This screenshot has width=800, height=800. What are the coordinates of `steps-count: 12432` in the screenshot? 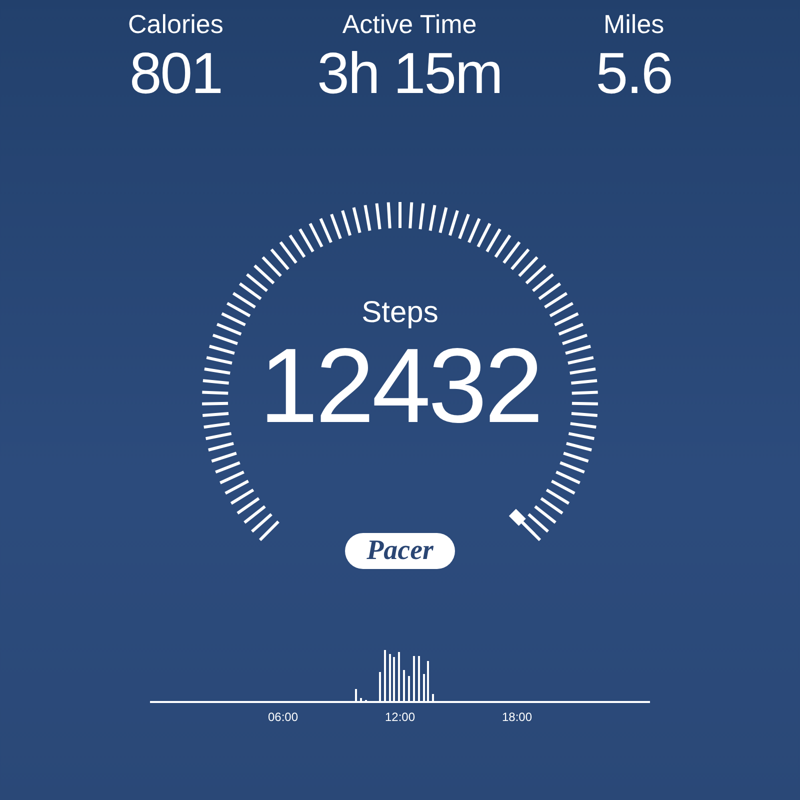 It's located at (400, 386).